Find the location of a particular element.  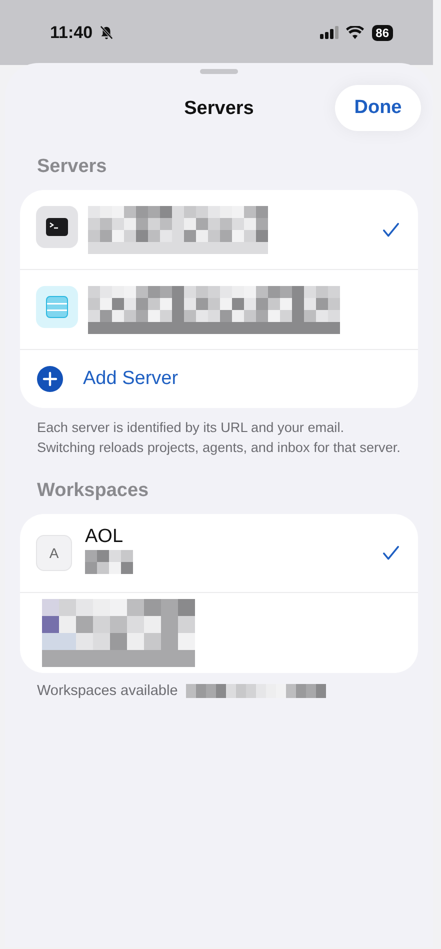

bell-muted-icon is located at coordinates (106, 32).